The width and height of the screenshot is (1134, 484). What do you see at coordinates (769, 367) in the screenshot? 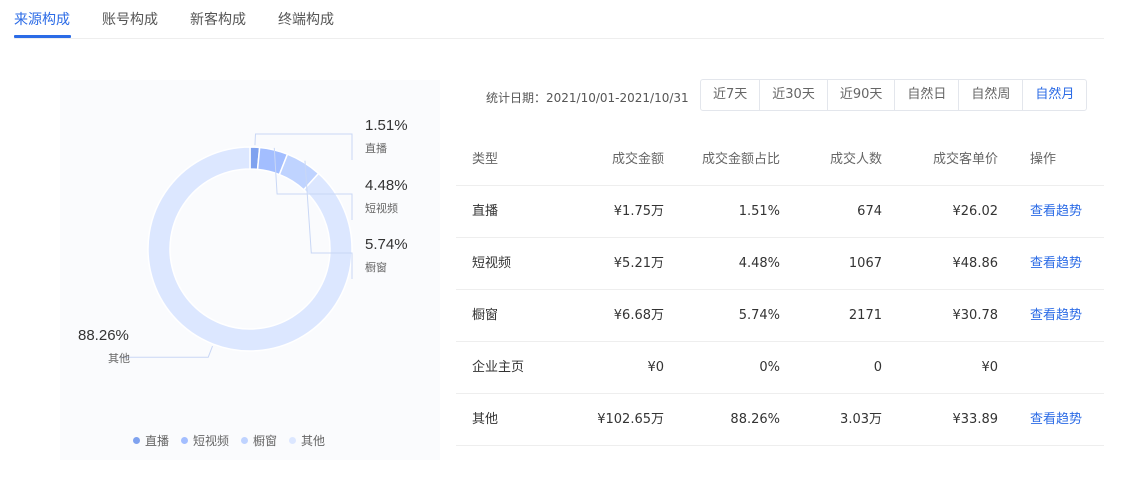
I see `cell-ratio: 0%` at bounding box center [769, 367].